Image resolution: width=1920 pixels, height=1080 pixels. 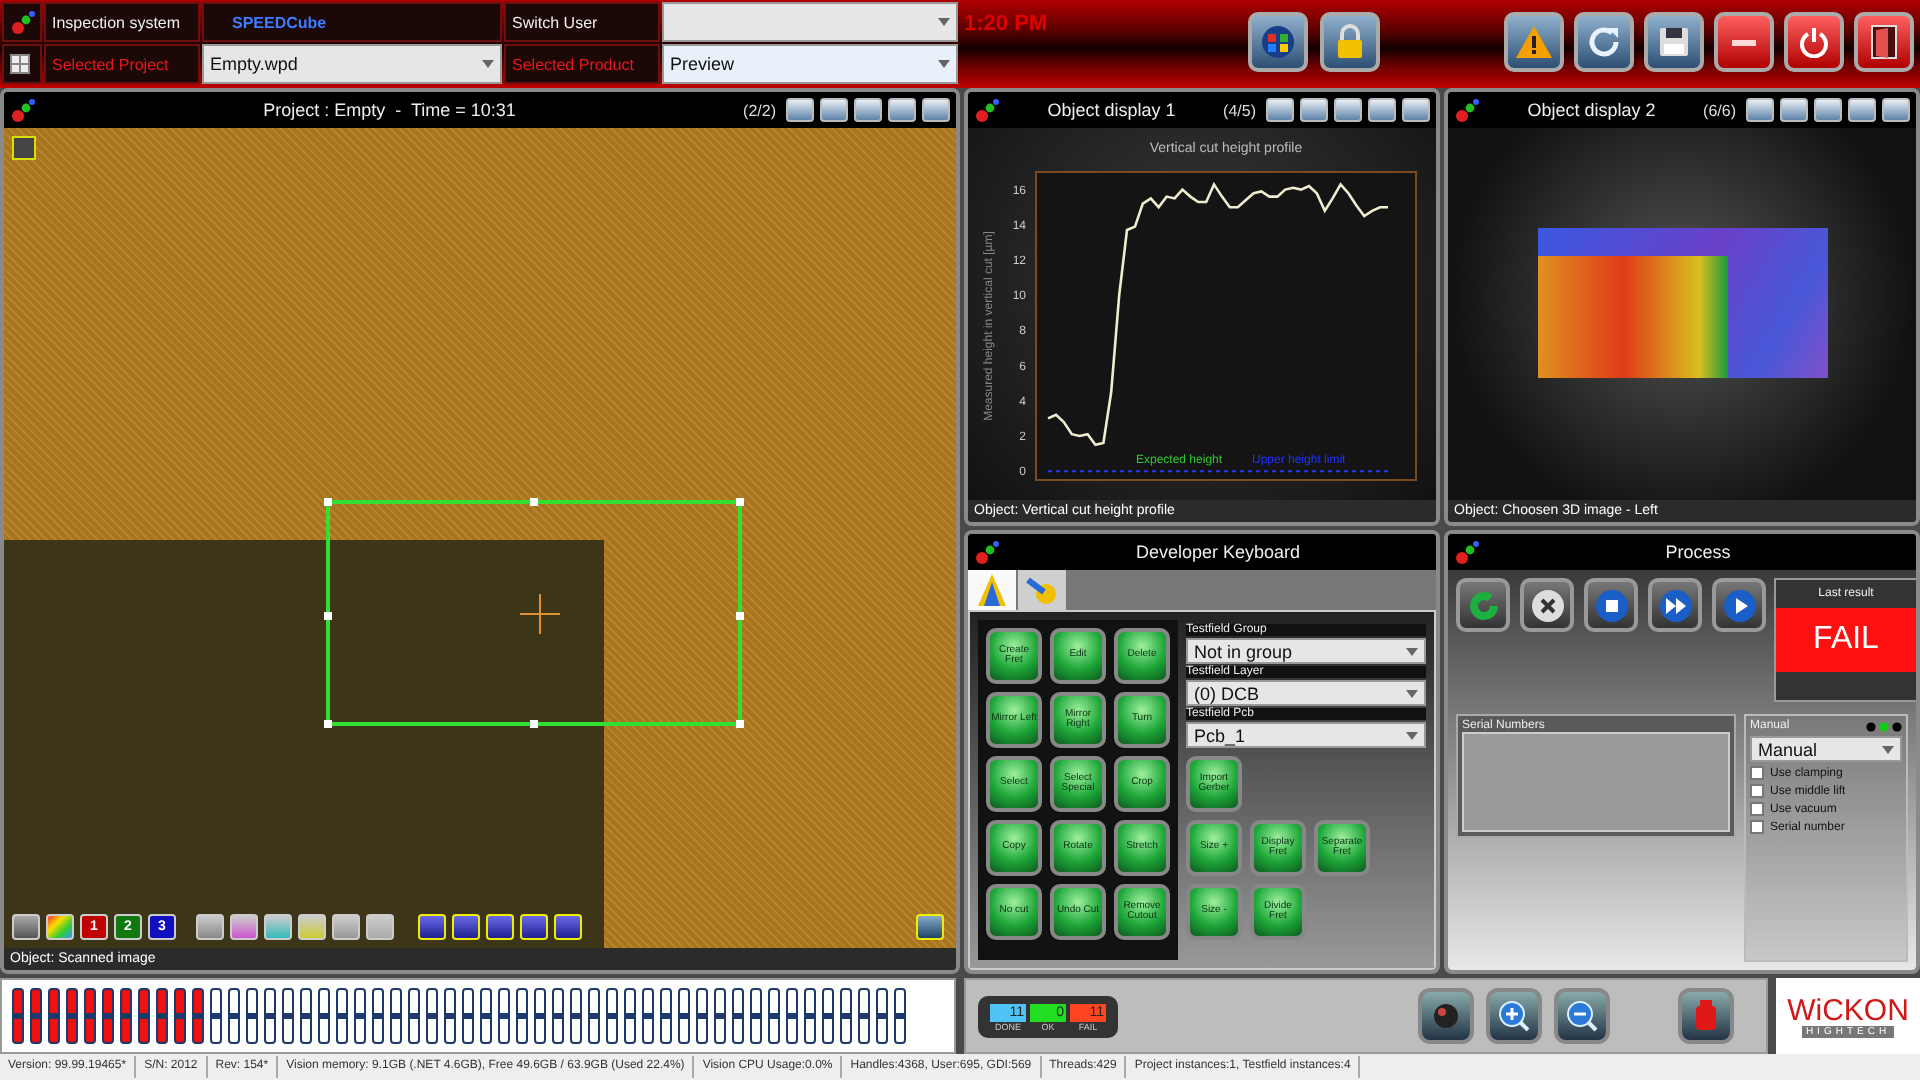 I want to click on zoom-out-button, so click(x=1582, y=1016).